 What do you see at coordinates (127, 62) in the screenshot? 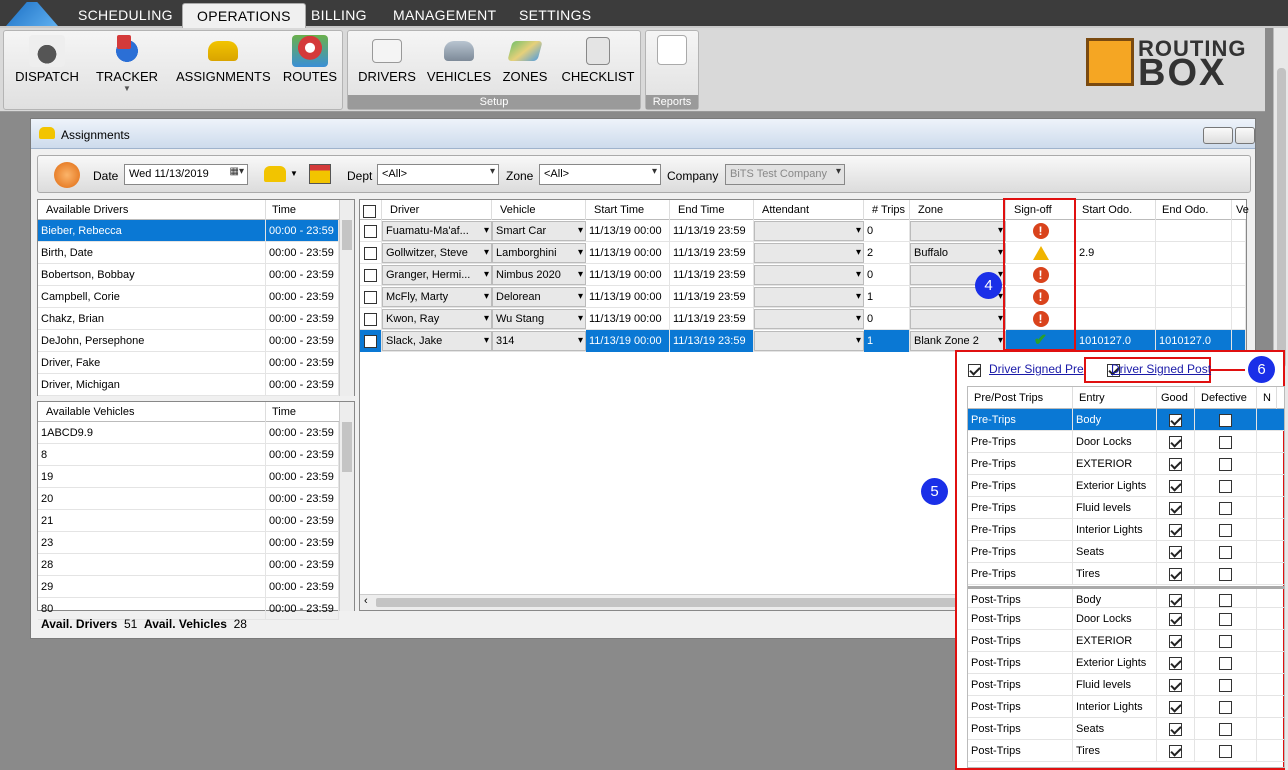
I see `tracker-button: TRACKER ▼` at bounding box center [127, 62].